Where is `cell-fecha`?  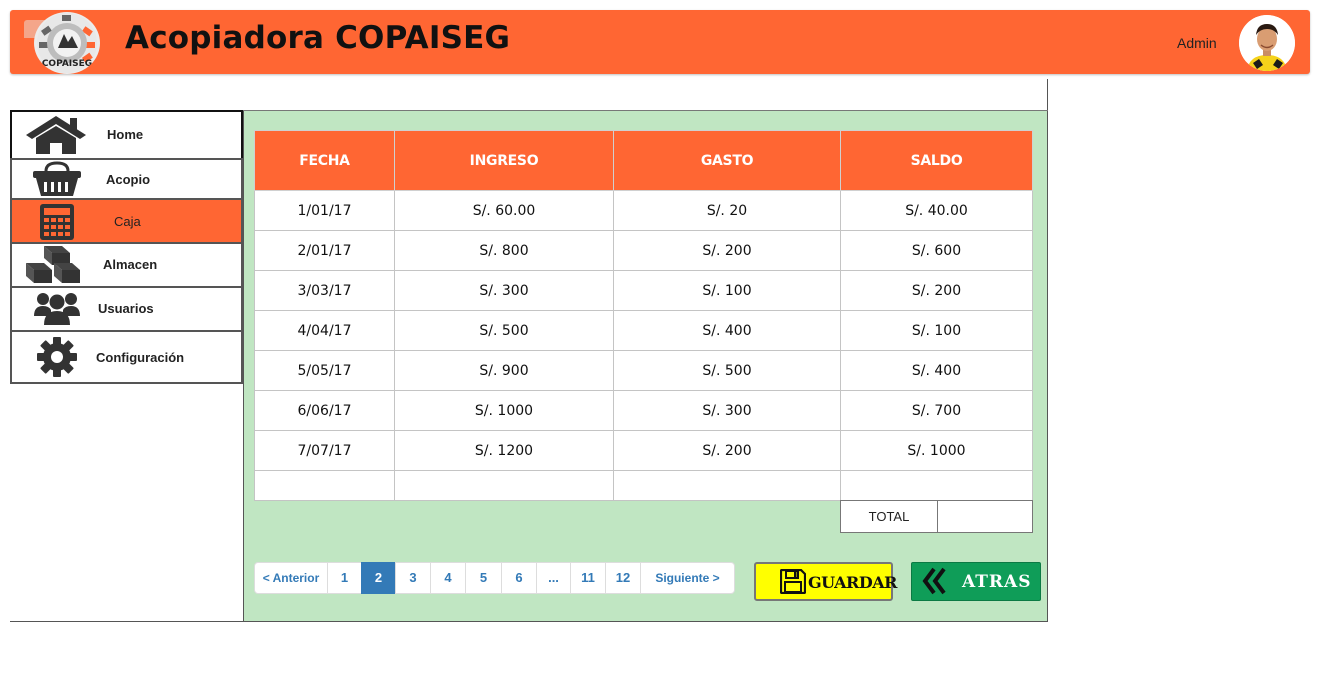
cell-fecha is located at coordinates (324, 485).